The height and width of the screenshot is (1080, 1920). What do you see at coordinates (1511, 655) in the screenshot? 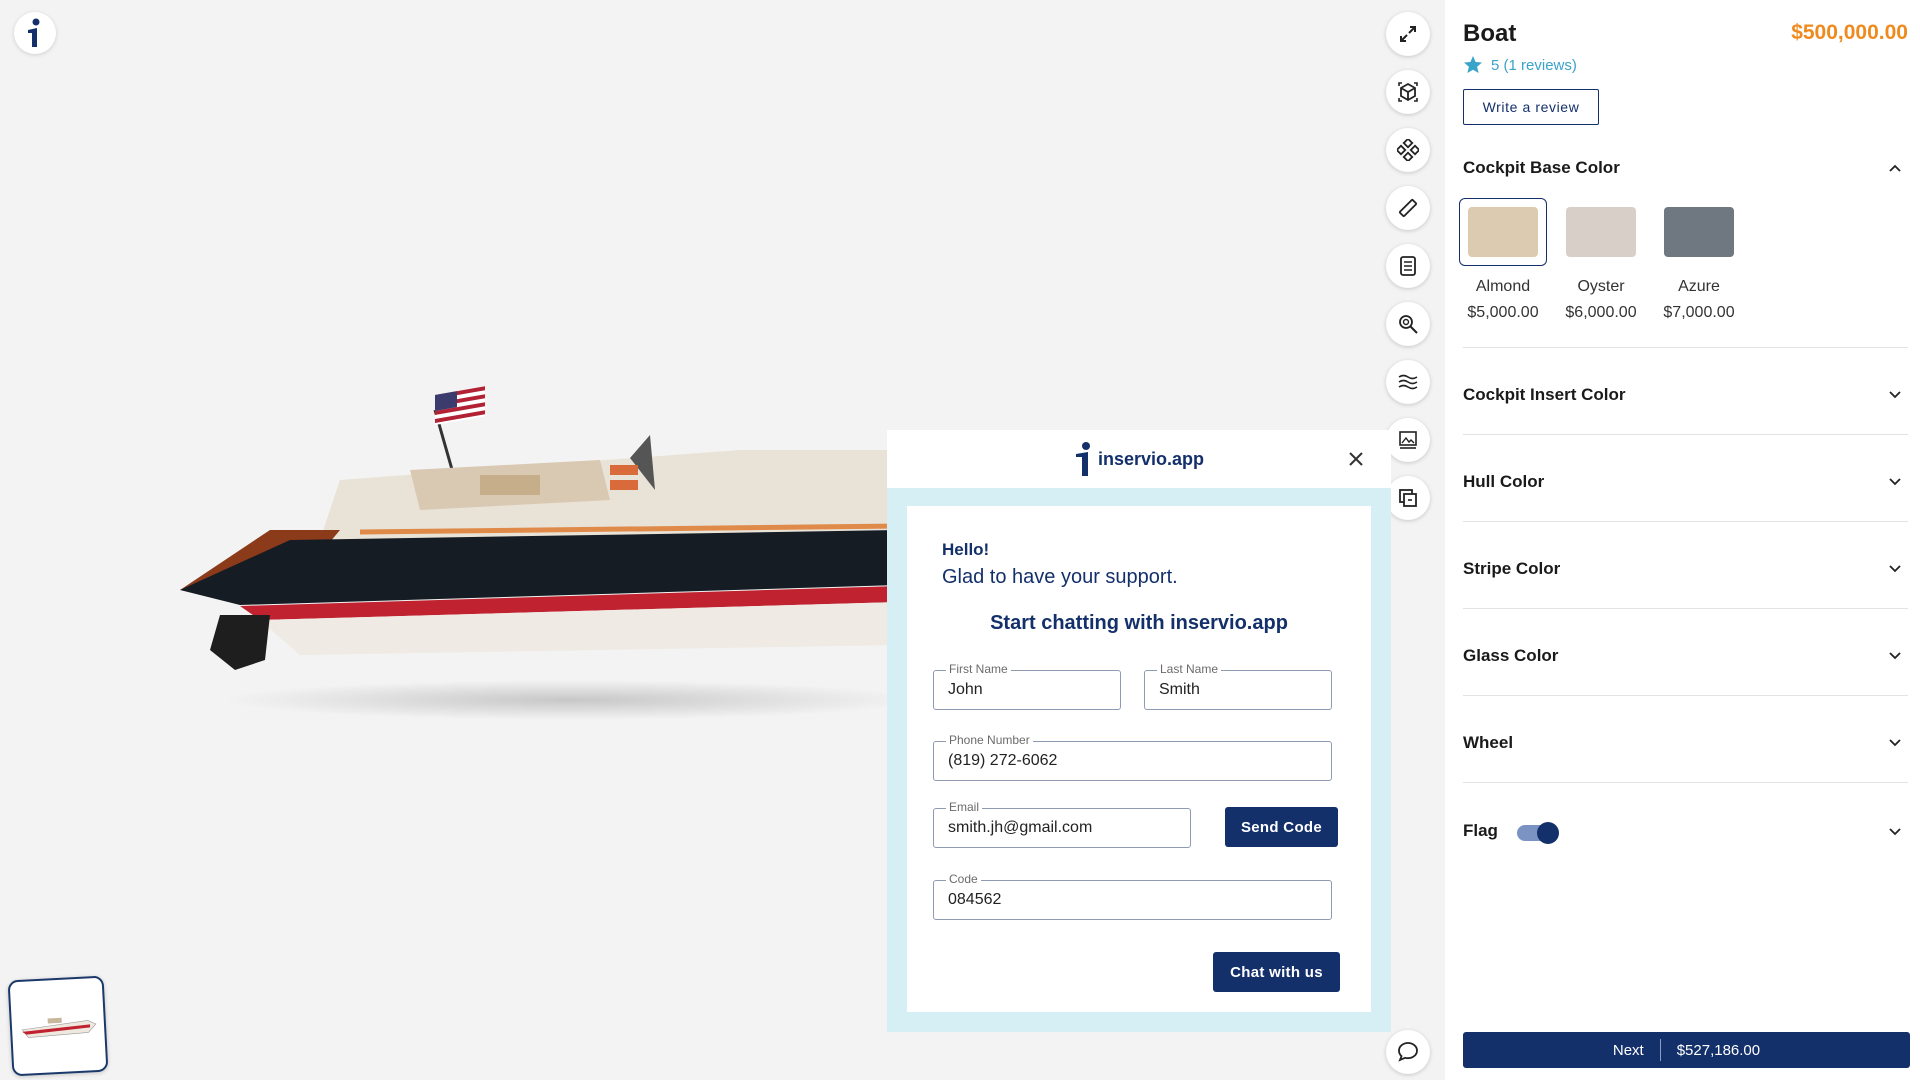
I see `section-title: Glass Color` at bounding box center [1511, 655].